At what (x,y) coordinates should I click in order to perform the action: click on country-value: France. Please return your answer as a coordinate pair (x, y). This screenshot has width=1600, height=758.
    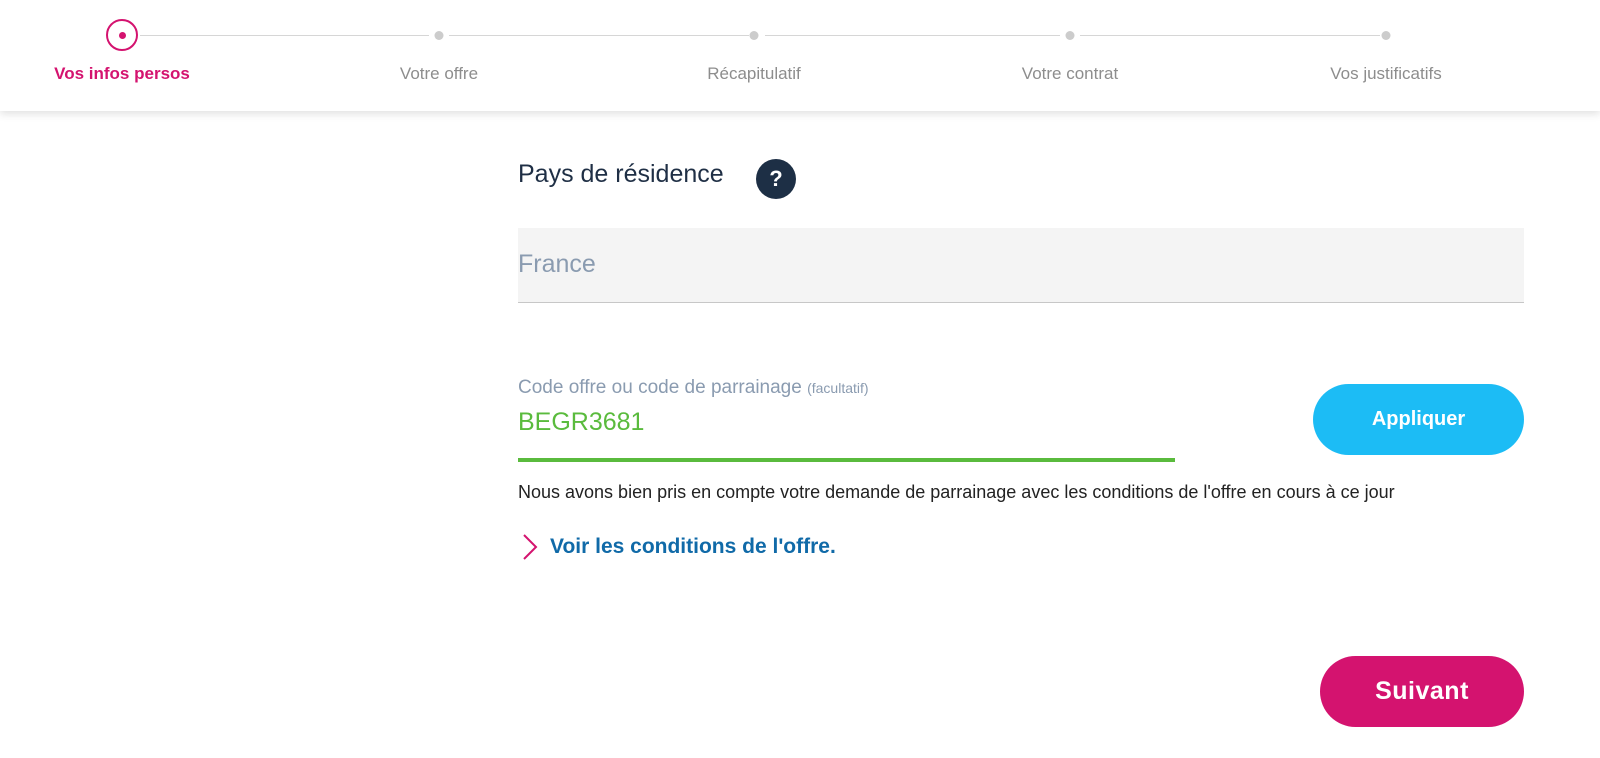
    Looking at the image, I should click on (557, 264).